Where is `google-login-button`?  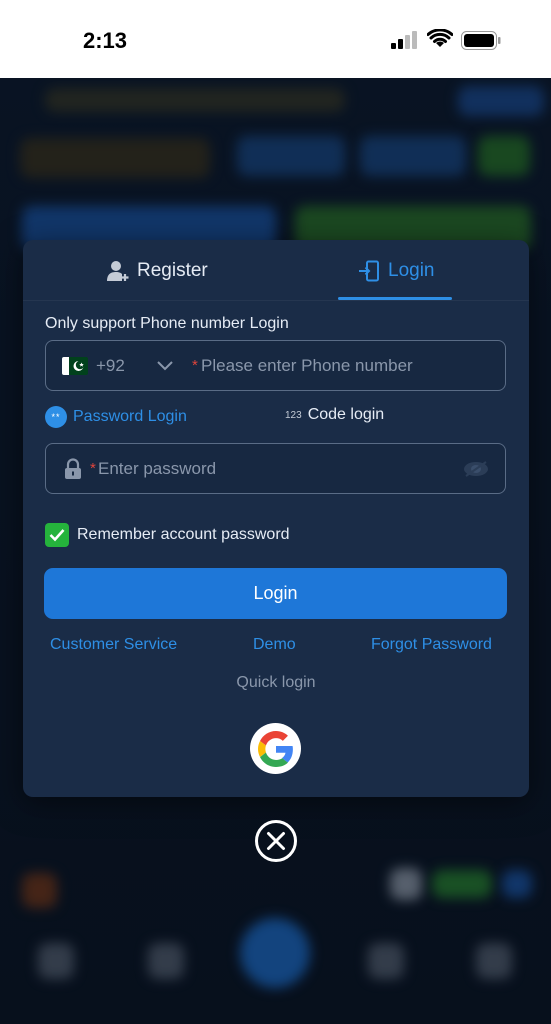
google-login-button is located at coordinates (275, 748).